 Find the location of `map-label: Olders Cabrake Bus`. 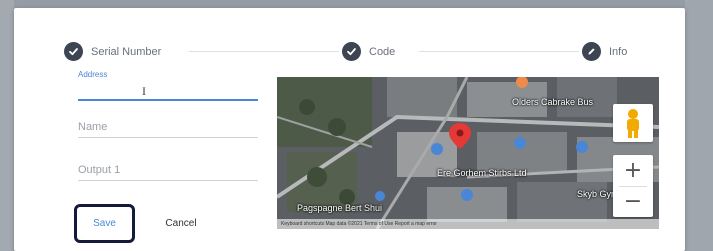

map-label: Olders Cabrake Bus is located at coordinates (553, 102).